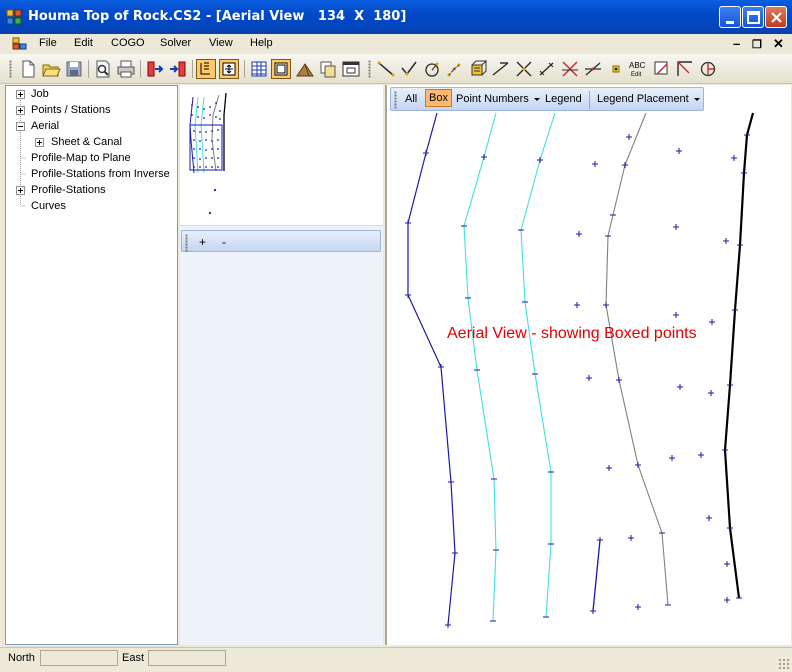 The image size is (792, 672). I want to click on polyline-icon, so click(685, 69).